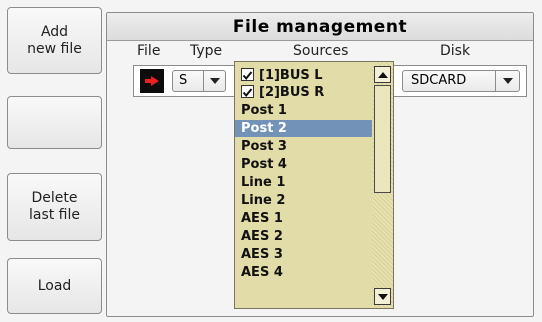 The image size is (542, 322). I want to click on sources-list-item: Post 3, so click(303, 146).